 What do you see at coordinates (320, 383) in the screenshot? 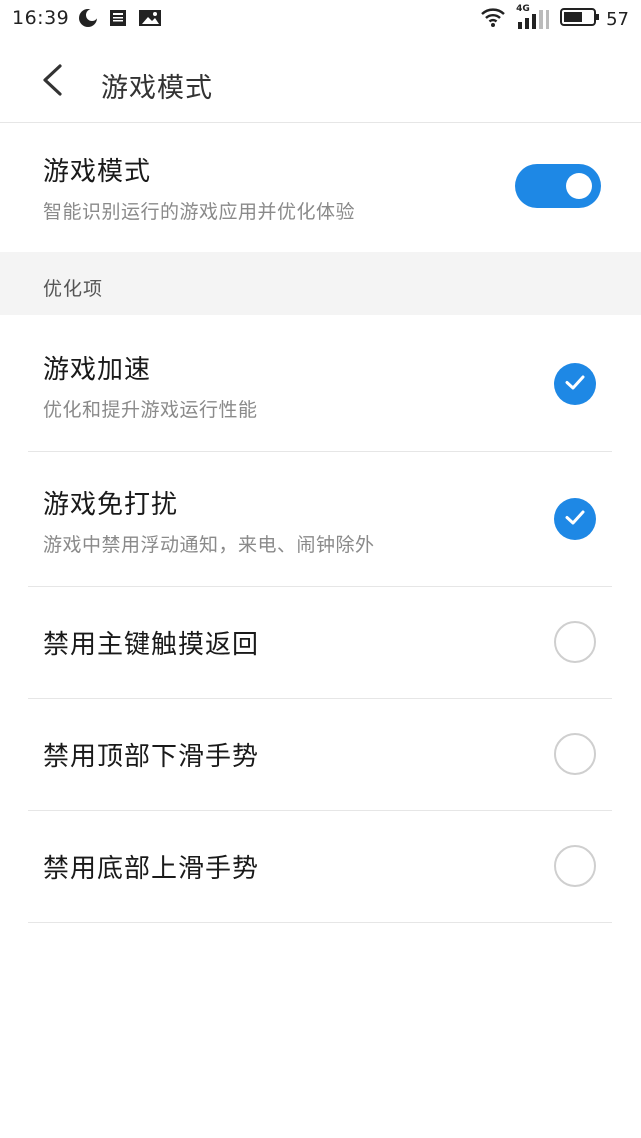
I see `option-game-acceleration: 游戏加速 优化和提升游戏运行性能` at bounding box center [320, 383].